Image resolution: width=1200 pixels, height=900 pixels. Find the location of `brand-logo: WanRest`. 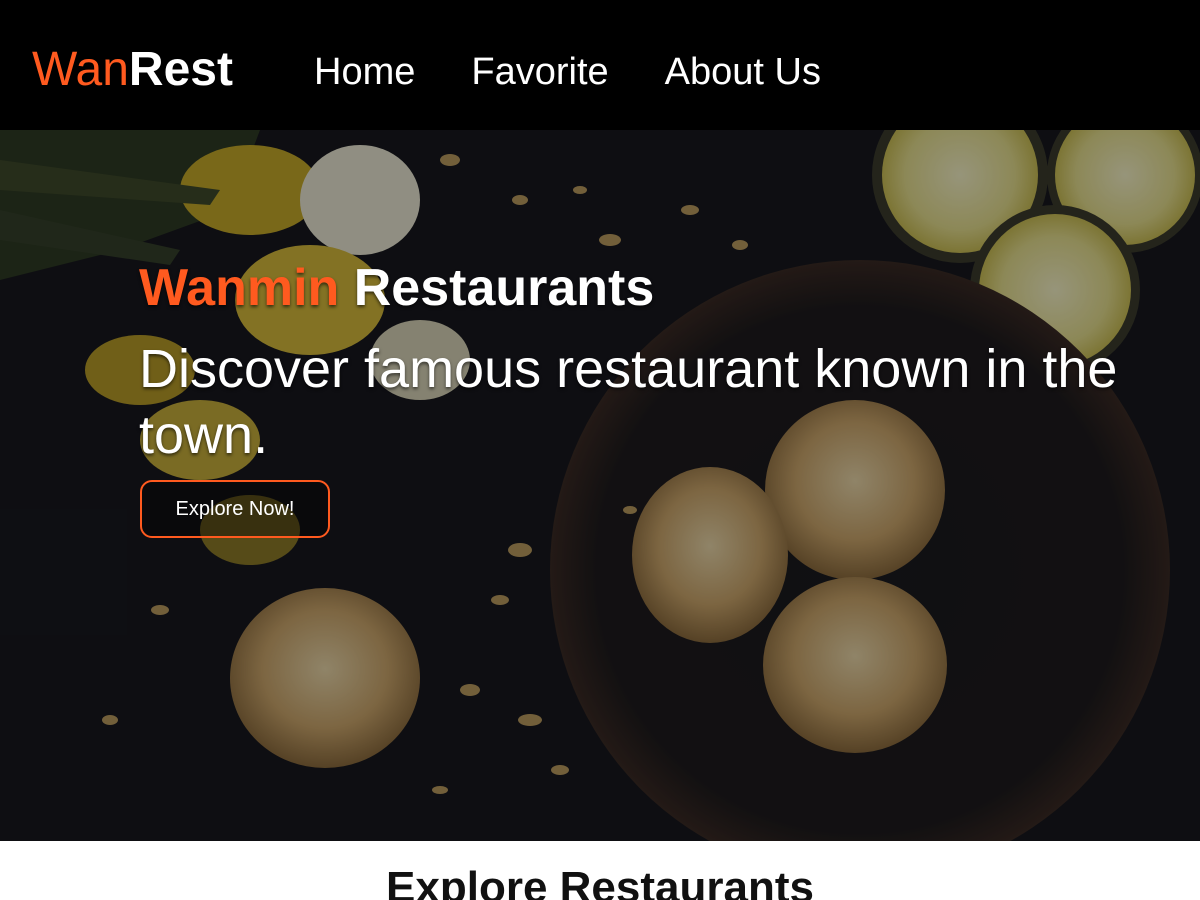

brand-logo: WanRest is located at coordinates (132, 70).